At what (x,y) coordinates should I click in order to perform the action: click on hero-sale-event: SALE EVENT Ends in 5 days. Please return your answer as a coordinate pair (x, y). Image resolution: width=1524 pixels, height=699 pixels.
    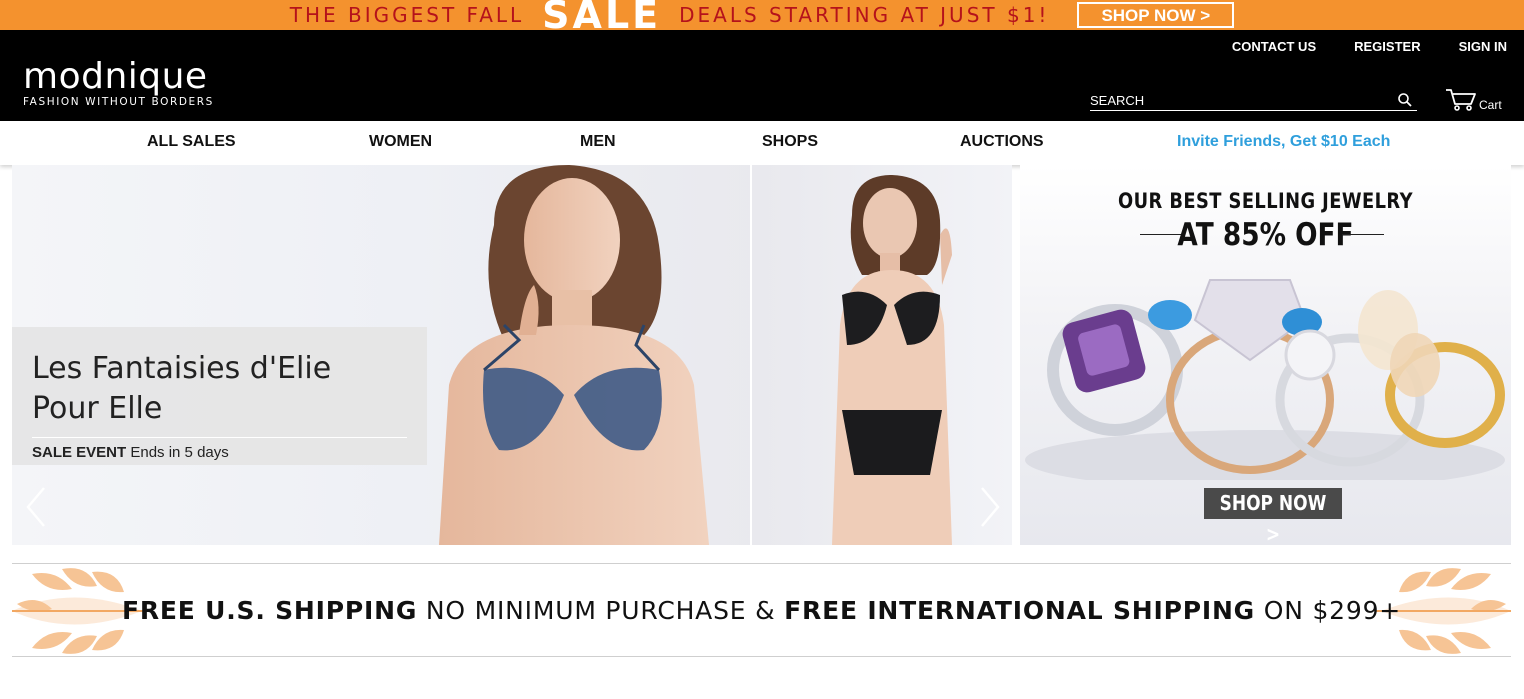
    Looking at the image, I should click on (219, 452).